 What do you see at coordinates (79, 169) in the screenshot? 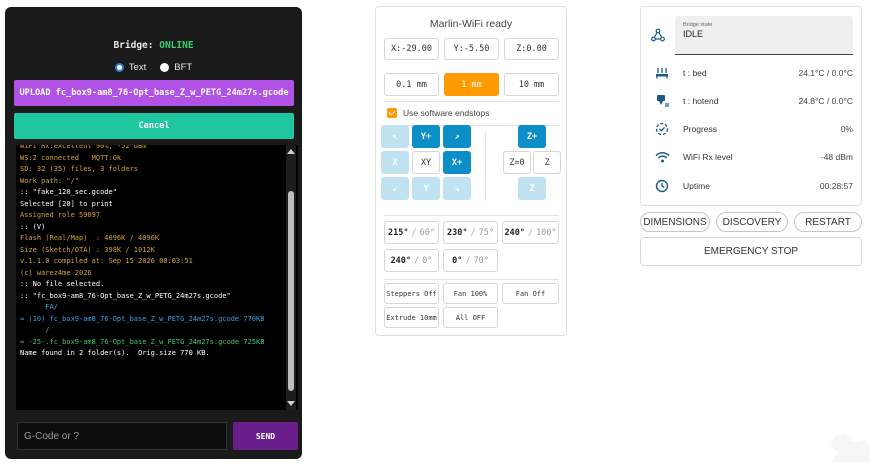
I see `log-line: SD: 32 (35) files, 3 folders` at bounding box center [79, 169].